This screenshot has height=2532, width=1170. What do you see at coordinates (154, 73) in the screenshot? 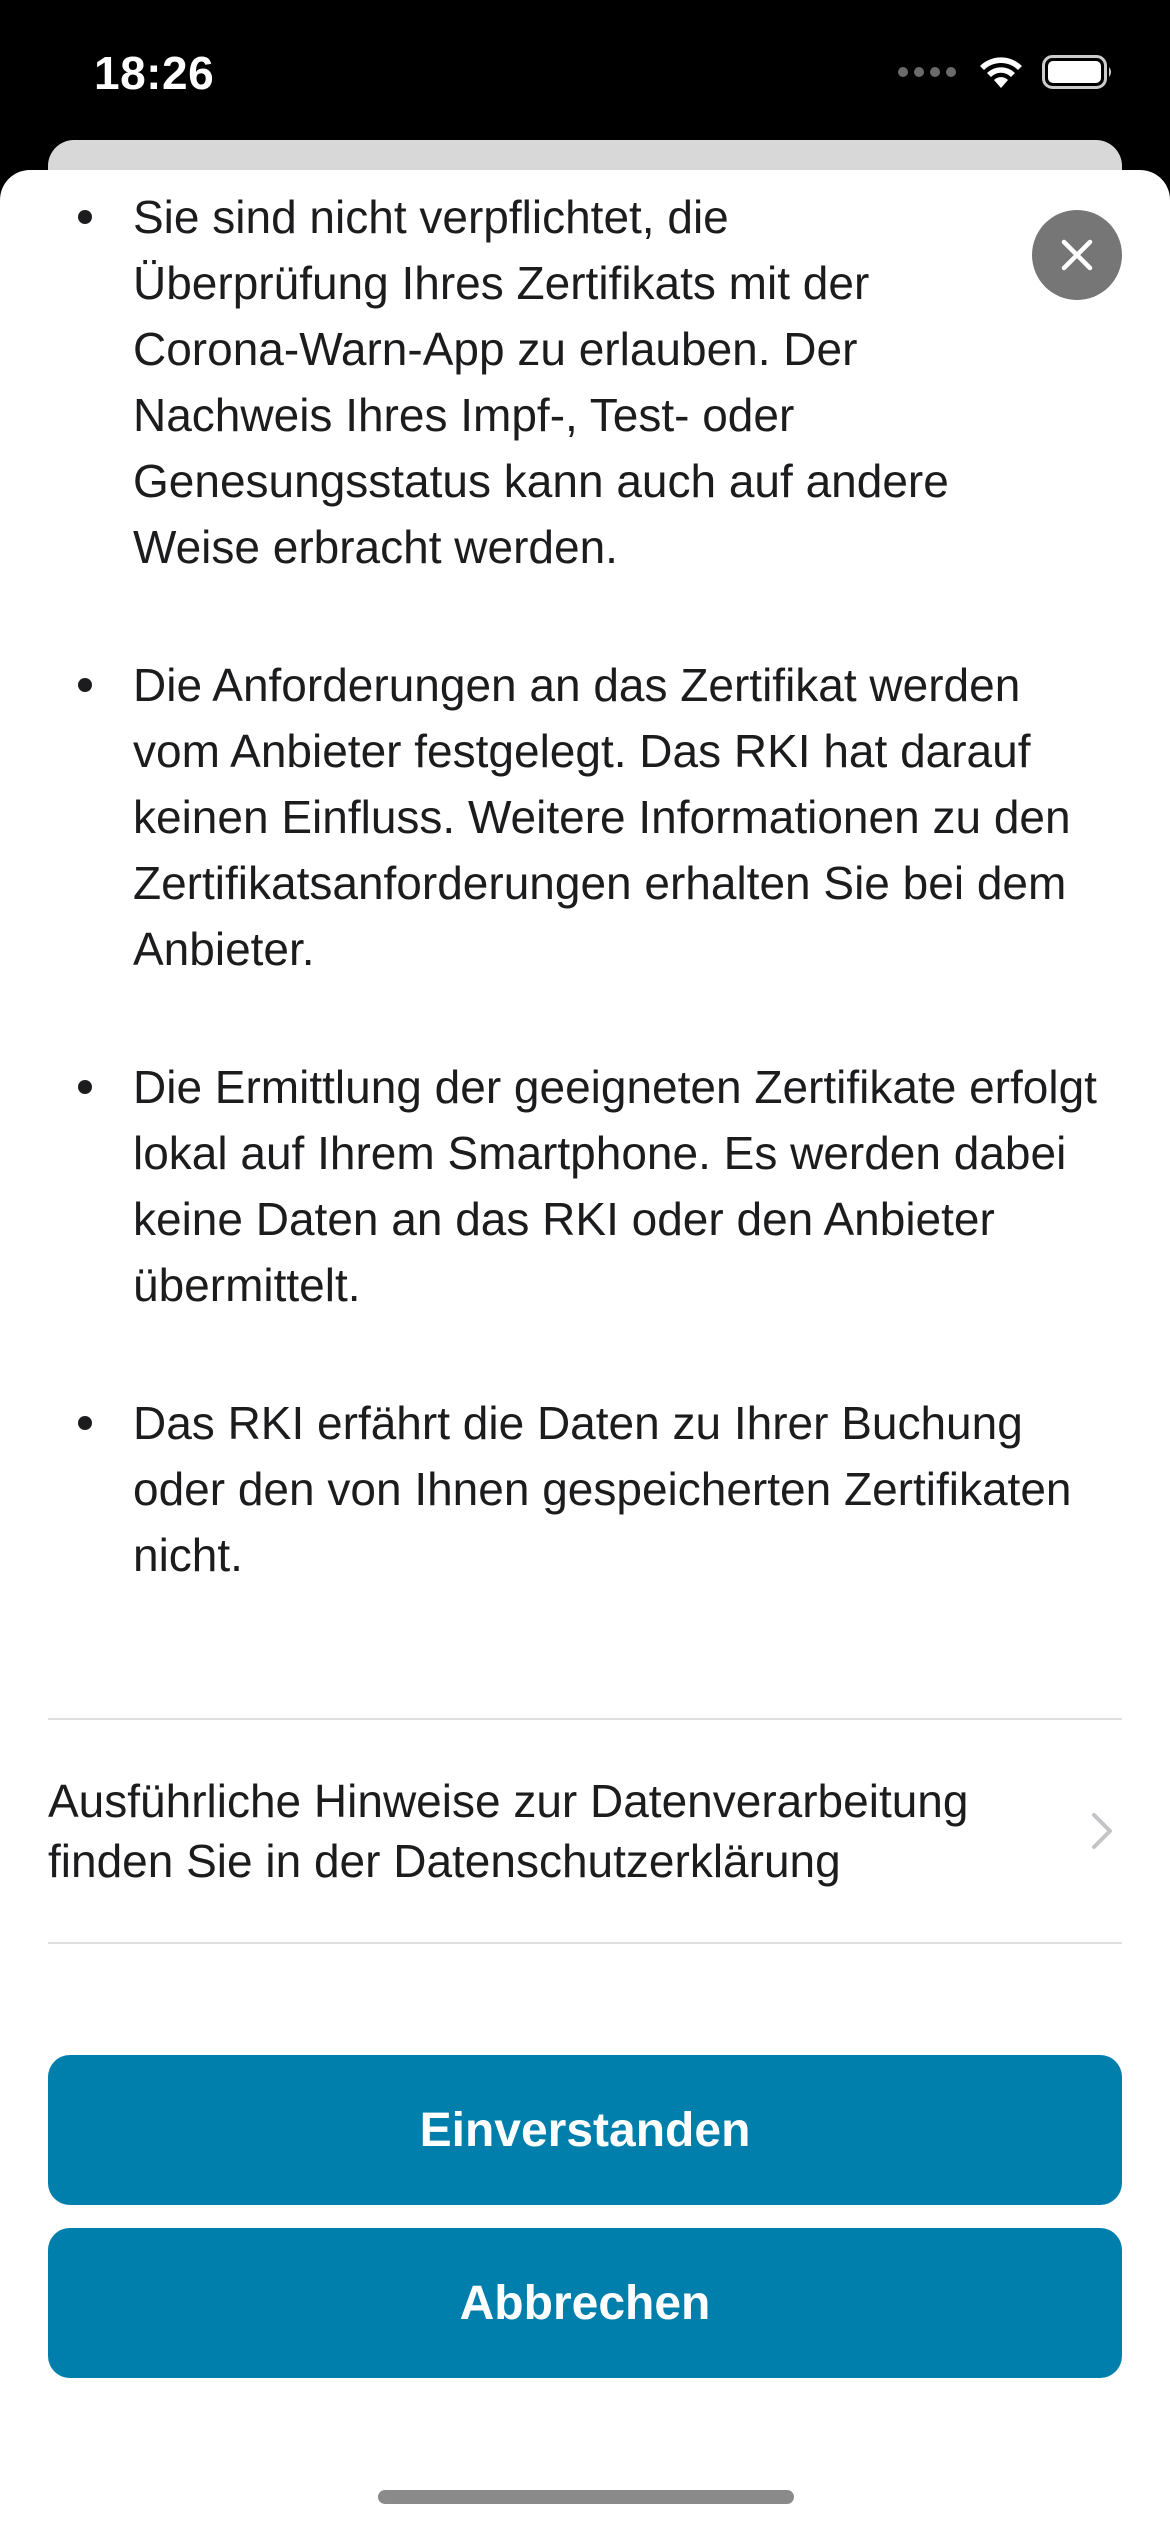
I see `status-time: 18:26` at bounding box center [154, 73].